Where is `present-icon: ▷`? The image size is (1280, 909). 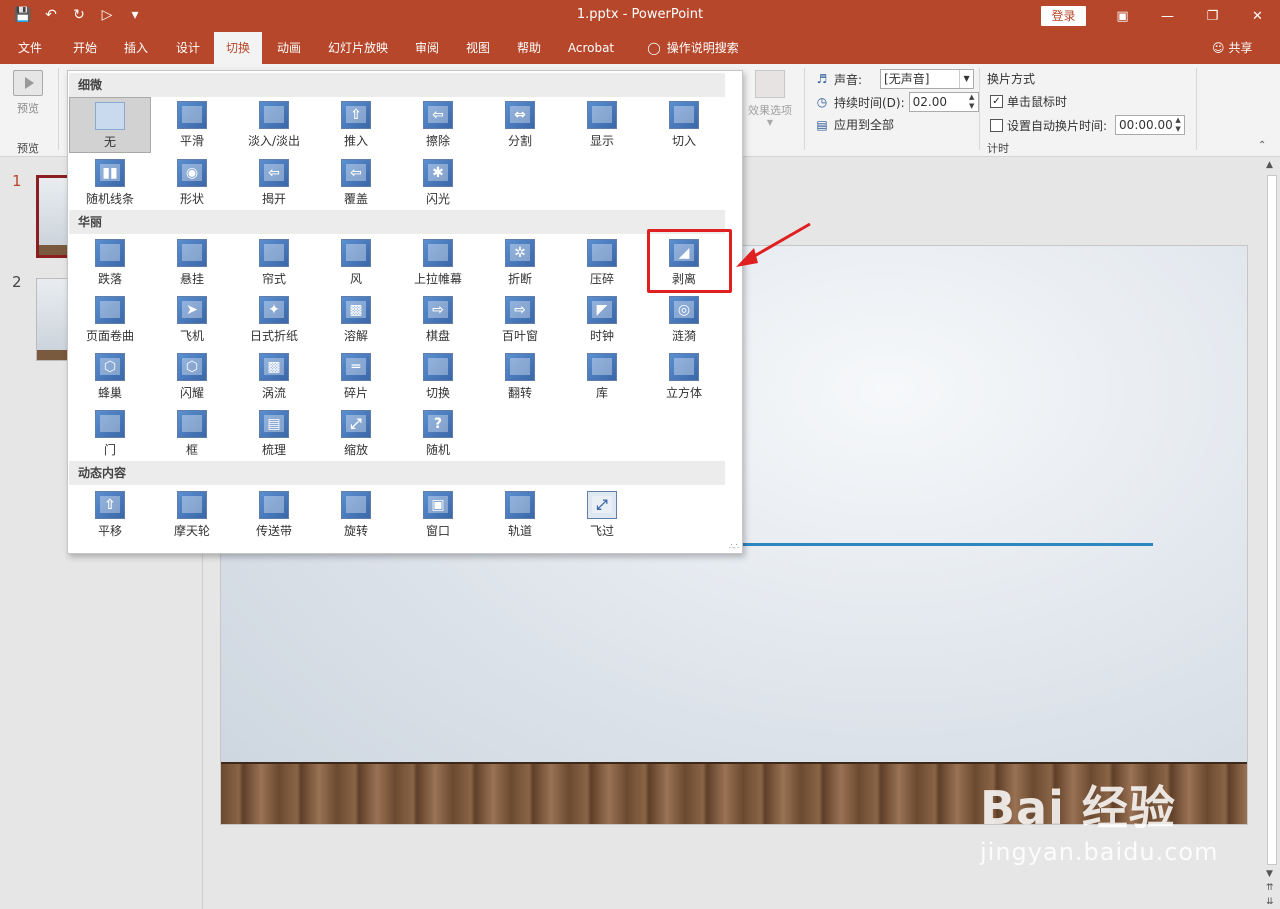
present-icon: ▷ is located at coordinates (107, 15).